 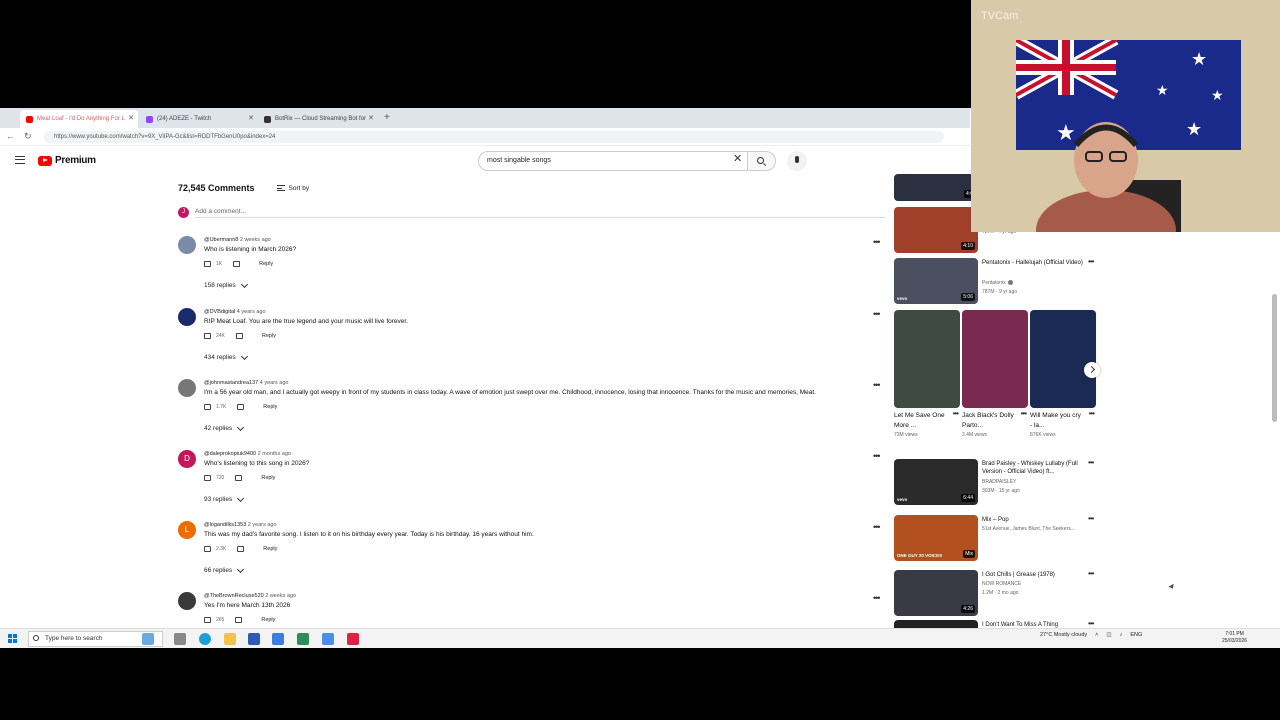 What do you see at coordinates (278, 639) in the screenshot?
I see `mail-icon` at bounding box center [278, 639].